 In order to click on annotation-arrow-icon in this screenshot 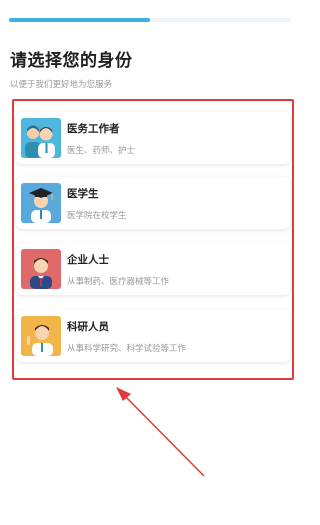, I will do `click(160, 432)`.